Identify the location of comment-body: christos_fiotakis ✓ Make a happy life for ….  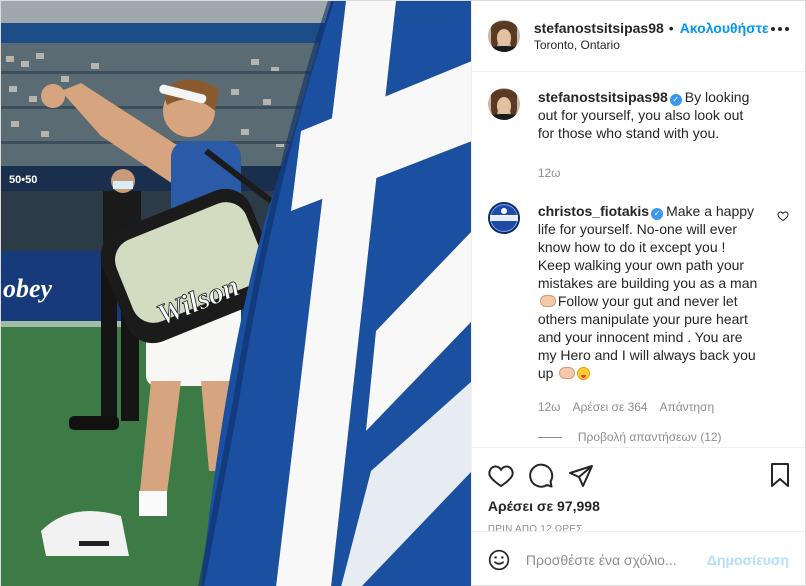
(650, 309).